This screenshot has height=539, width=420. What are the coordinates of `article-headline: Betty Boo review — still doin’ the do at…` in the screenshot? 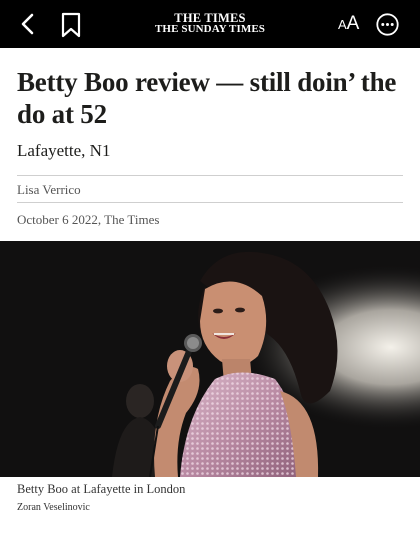 It's located at (207, 98).